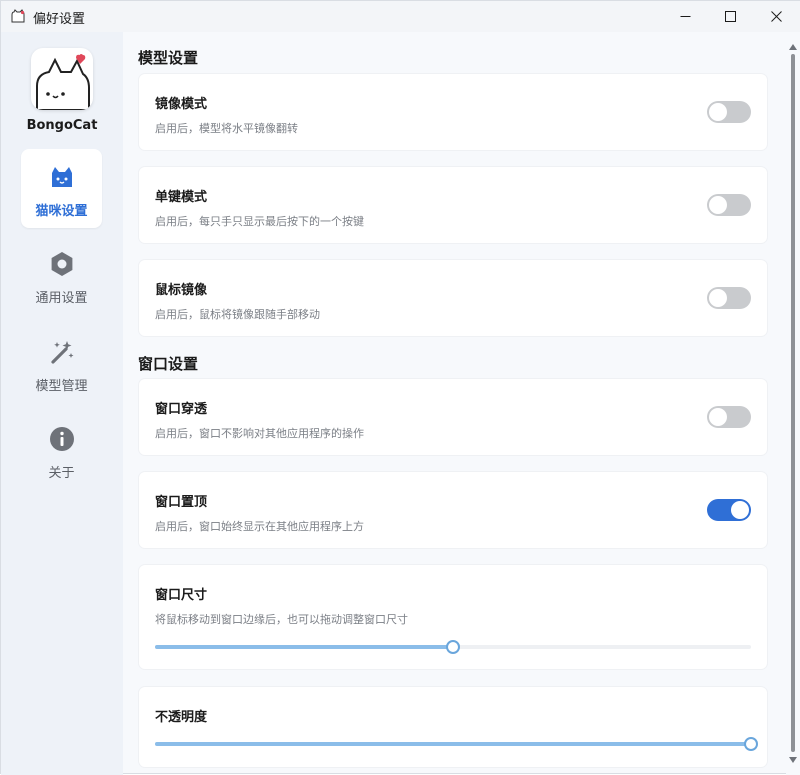 The image size is (800, 775). Describe the element at coordinates (61, 352) in the screenshot. I see `magic-wand-icon` at that location.